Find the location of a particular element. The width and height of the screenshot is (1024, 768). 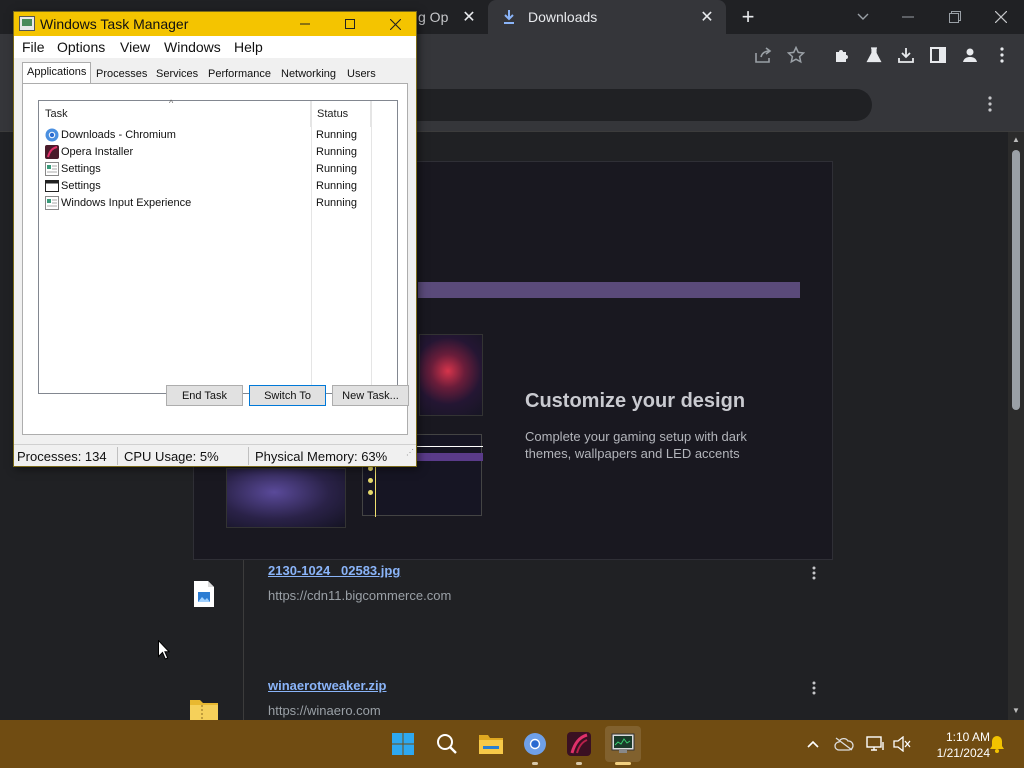

restore-icon is located at coordinates (955, 17).